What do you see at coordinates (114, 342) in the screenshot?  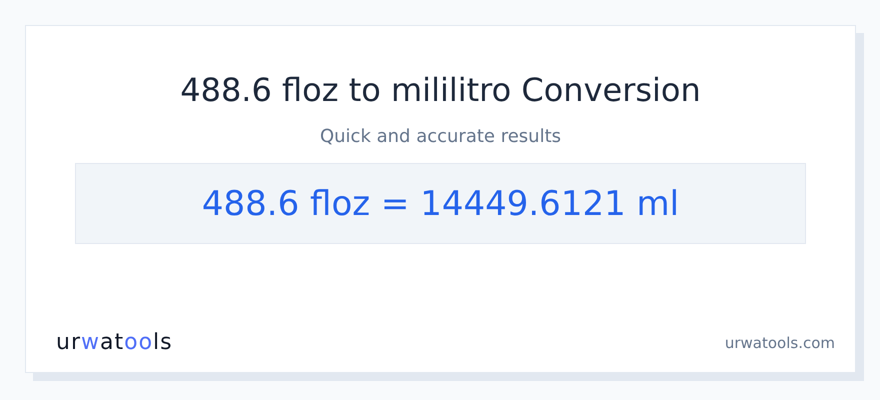 I see `logo: urwatools` at bounding box center [114, 342].